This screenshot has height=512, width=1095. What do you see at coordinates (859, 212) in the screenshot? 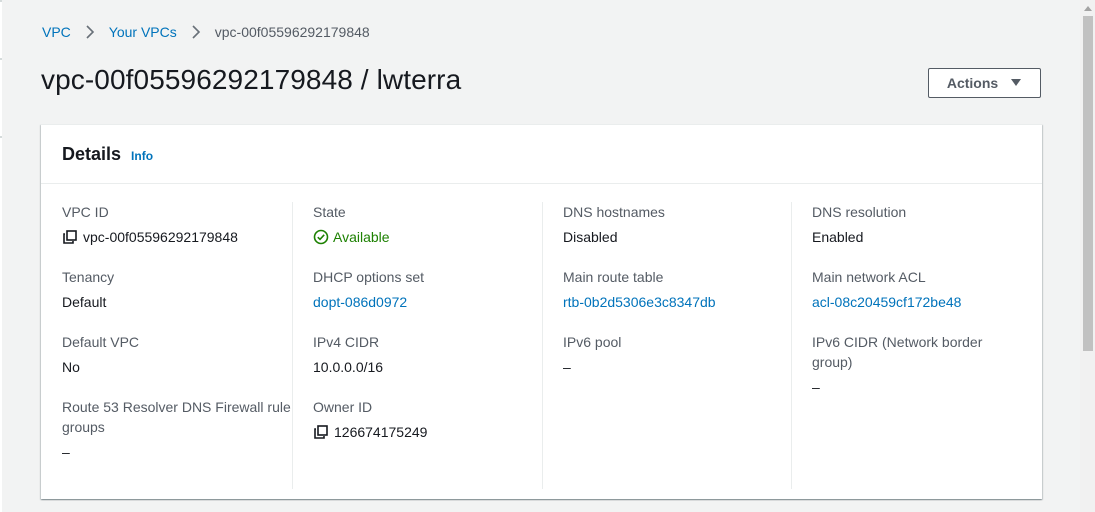
I see `field-label: DNS resolution` at bounding box center [859, 212].